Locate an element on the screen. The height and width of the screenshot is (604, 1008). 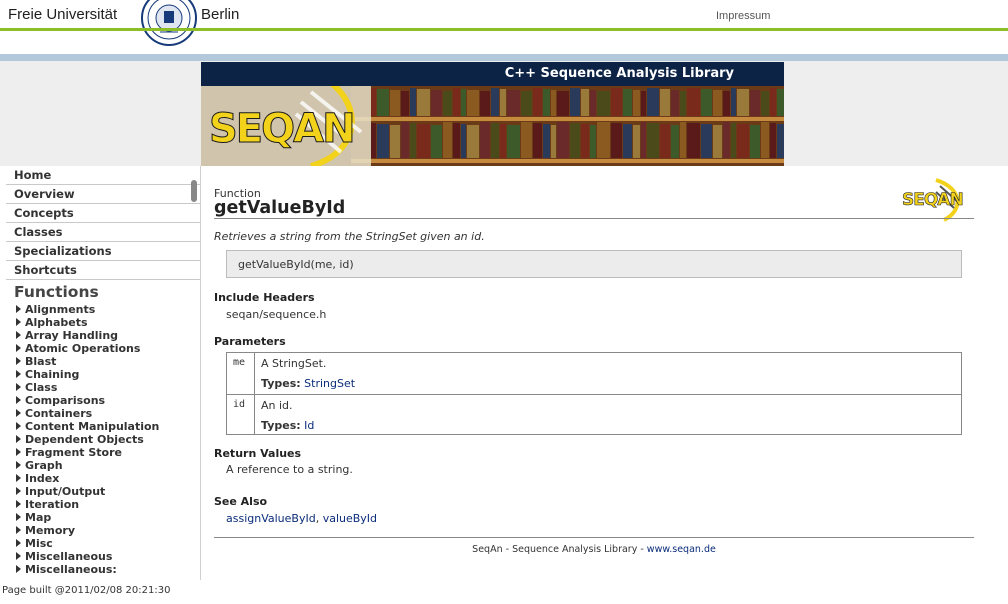
function-category-item: Miscellaneous: is located at coordinates (106, 569).